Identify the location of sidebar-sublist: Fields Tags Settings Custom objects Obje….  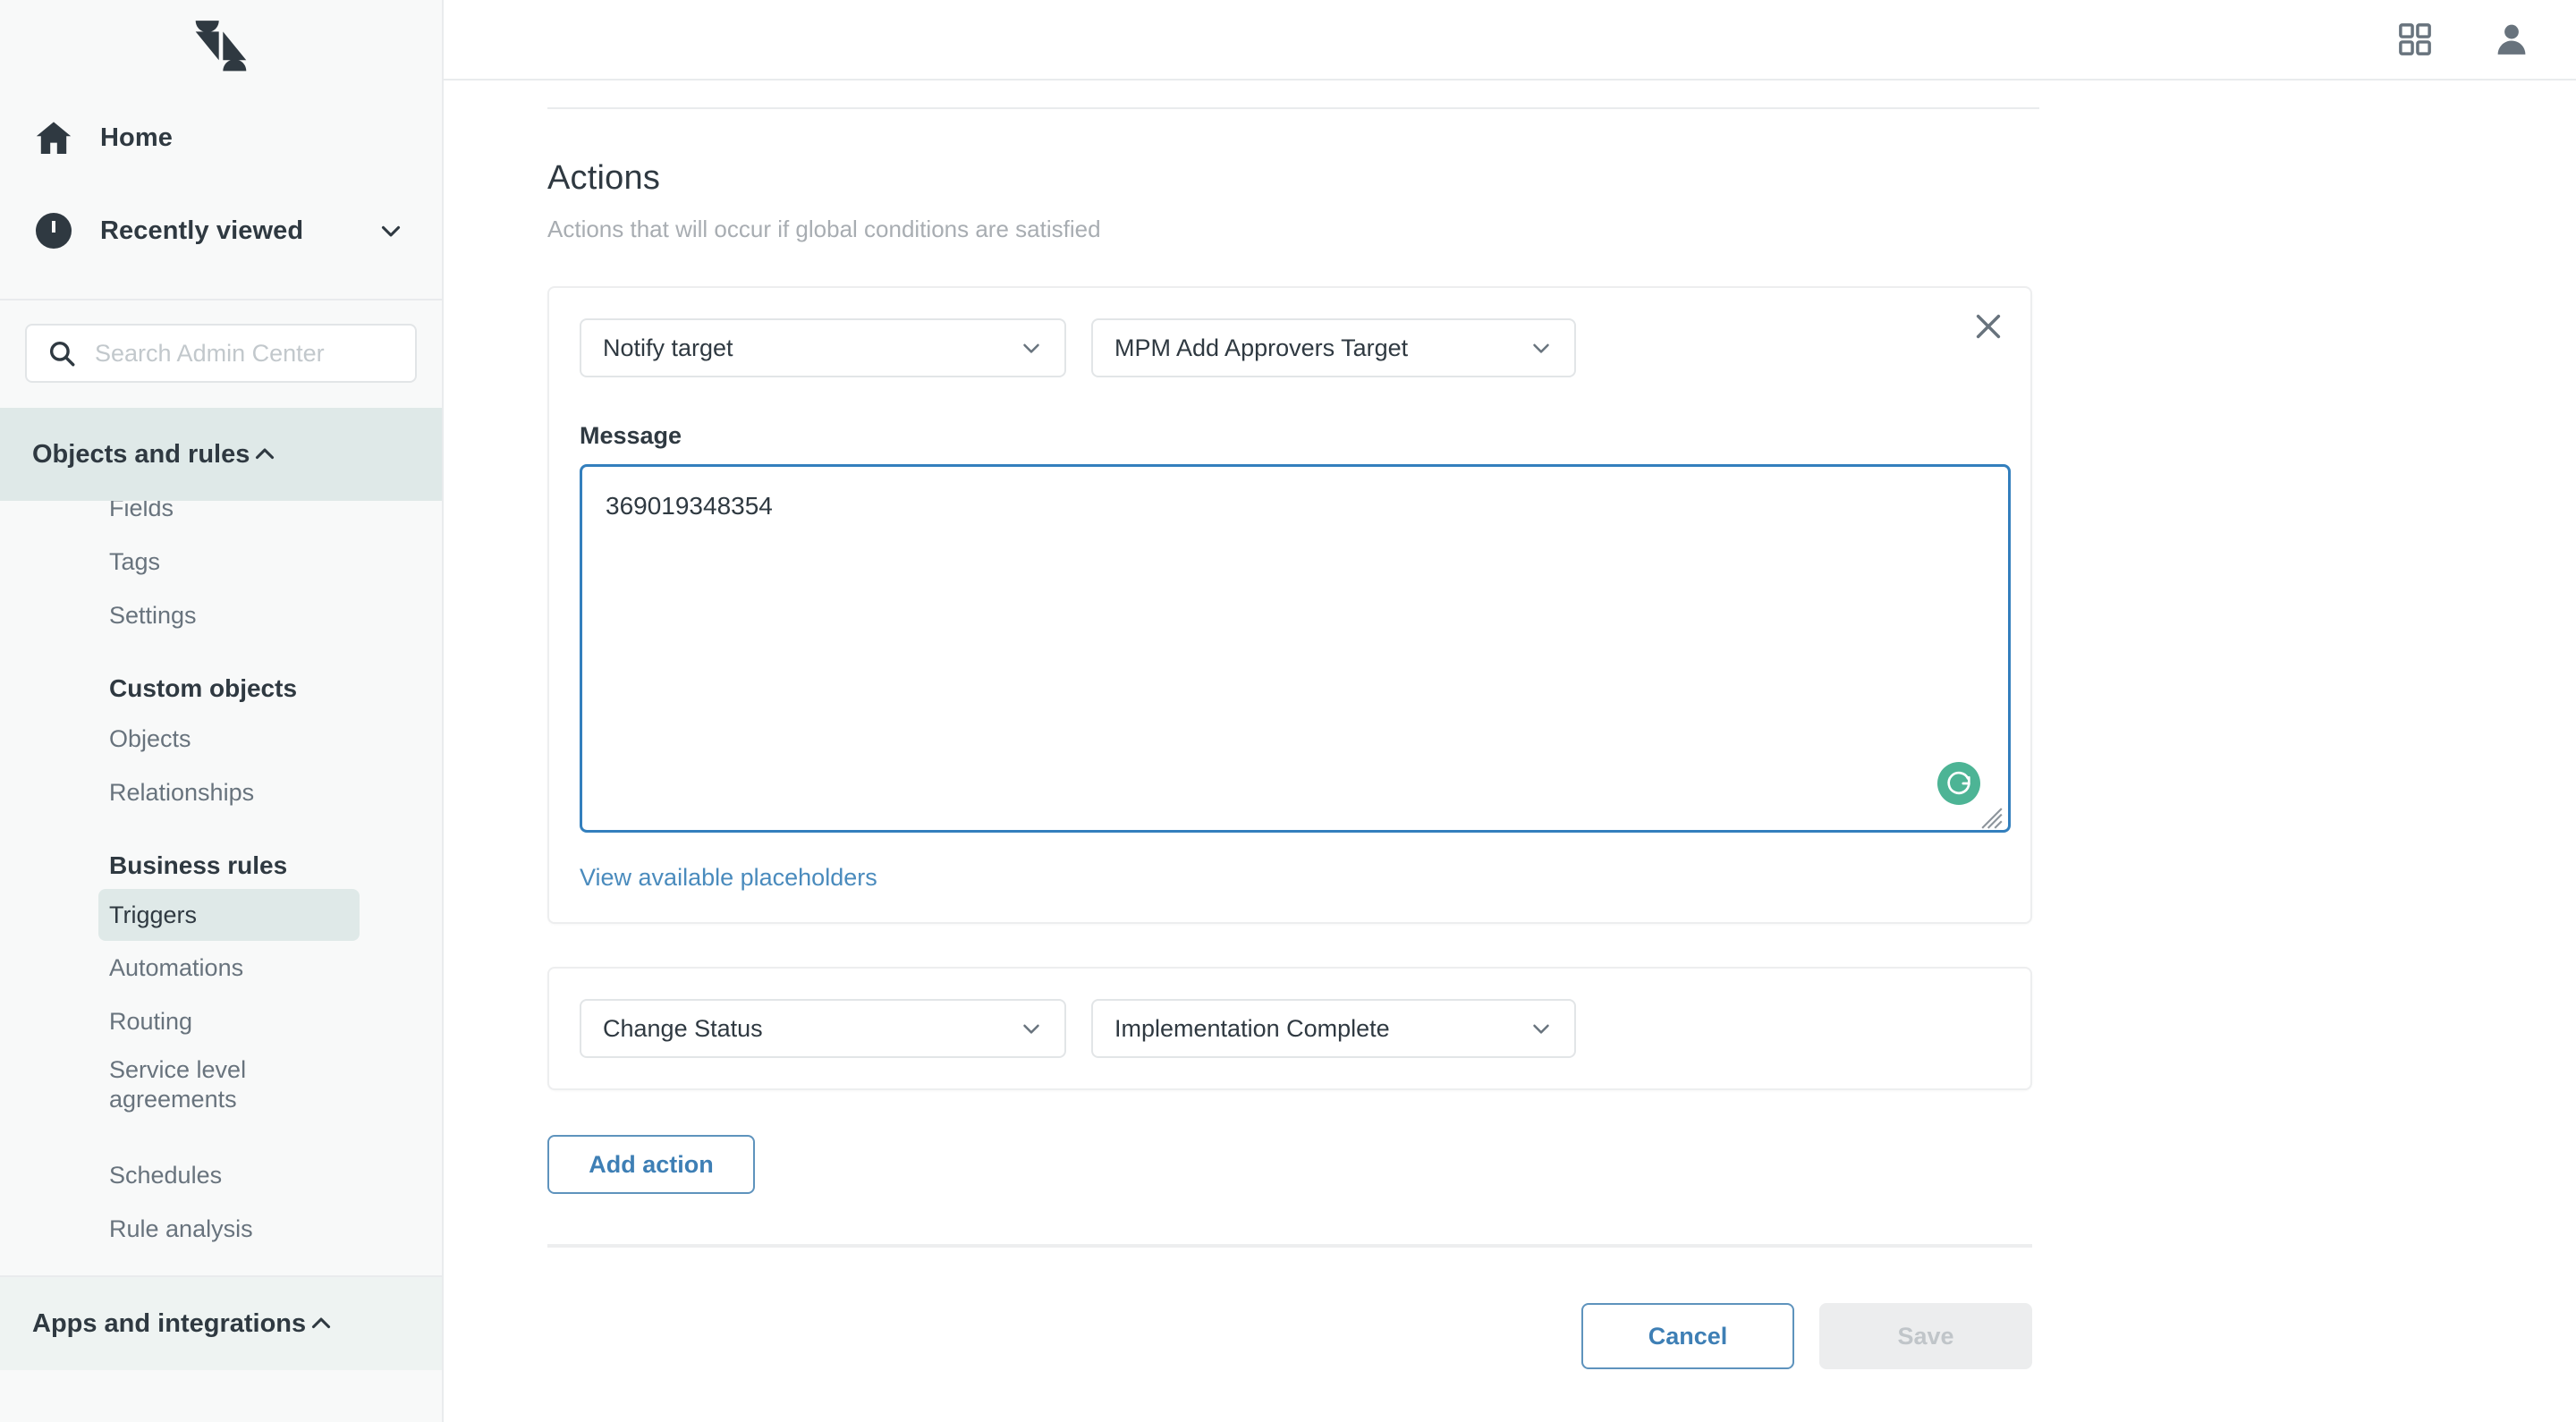
(221, 868).